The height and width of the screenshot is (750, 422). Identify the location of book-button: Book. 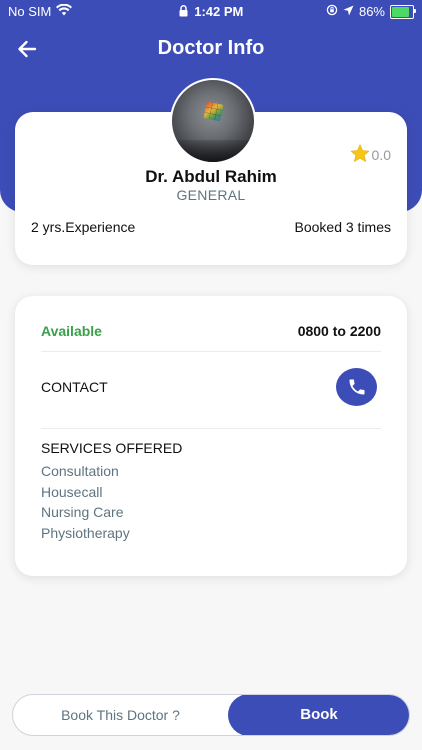
(318, 715).